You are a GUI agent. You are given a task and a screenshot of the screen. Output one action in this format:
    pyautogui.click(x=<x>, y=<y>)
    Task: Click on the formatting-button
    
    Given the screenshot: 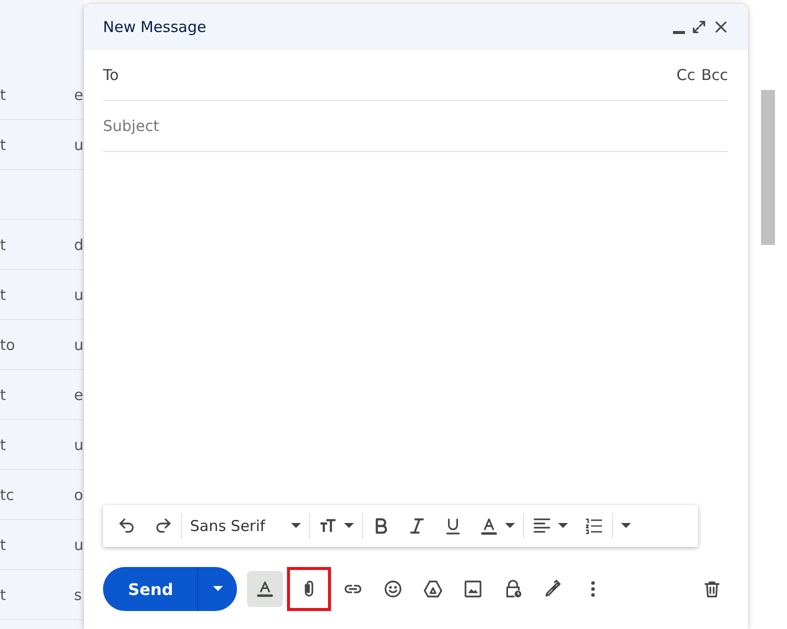 What is the action you would take?
    pyautogui.click(x=265, y=589)
    